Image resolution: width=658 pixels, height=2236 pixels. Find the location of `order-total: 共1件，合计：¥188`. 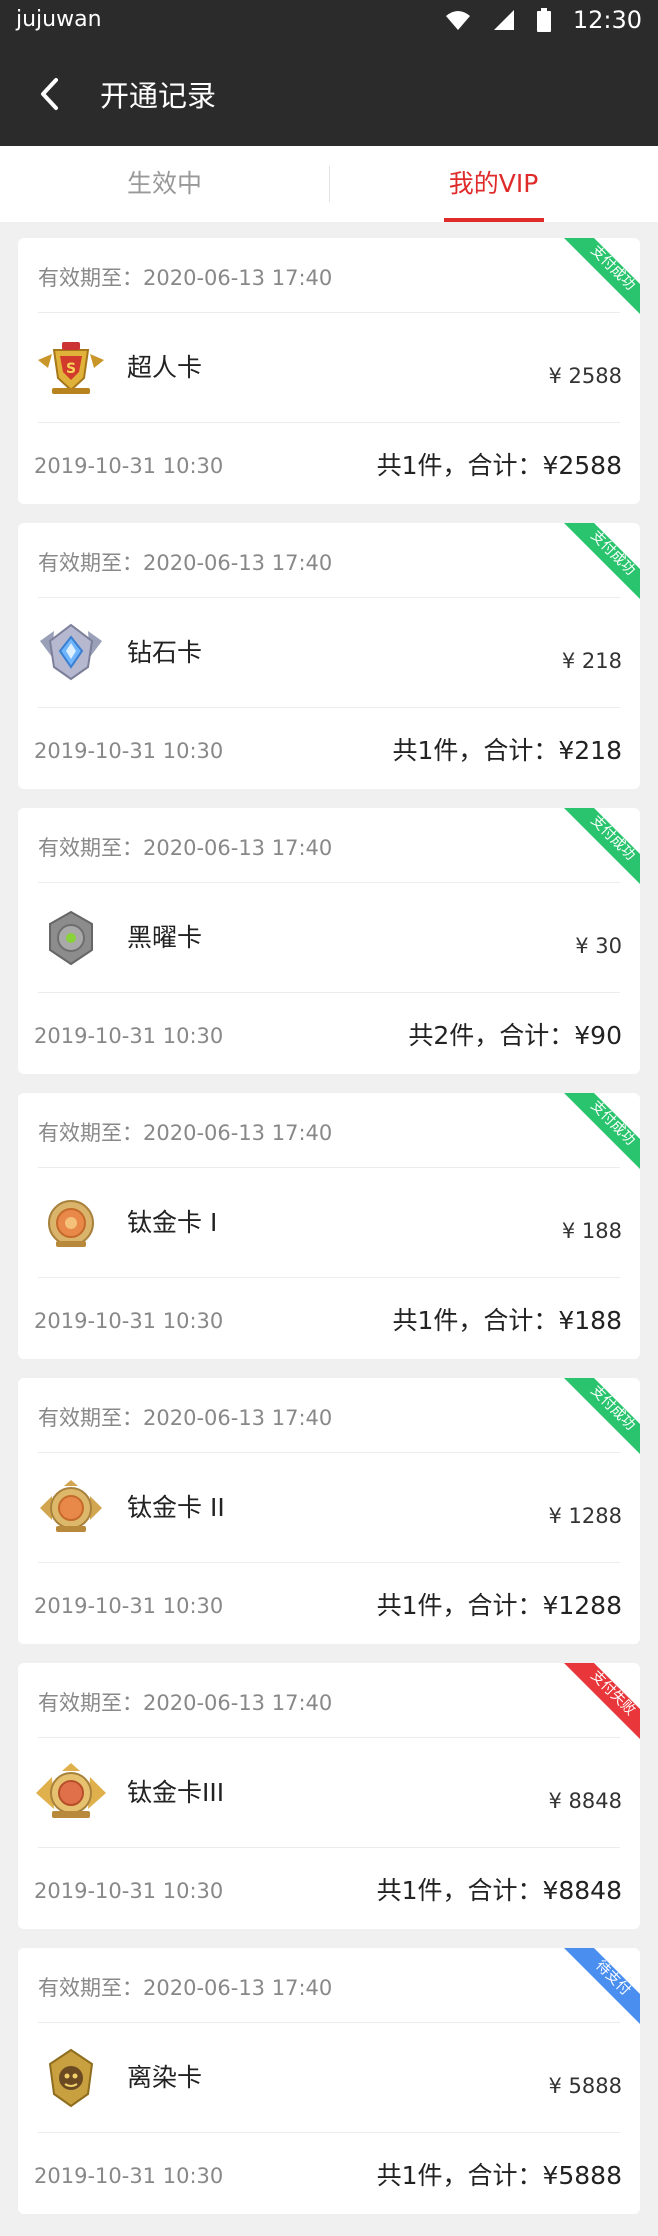

order-total: 共1件，合计：¥188 is located at coordinates (507, 1320).